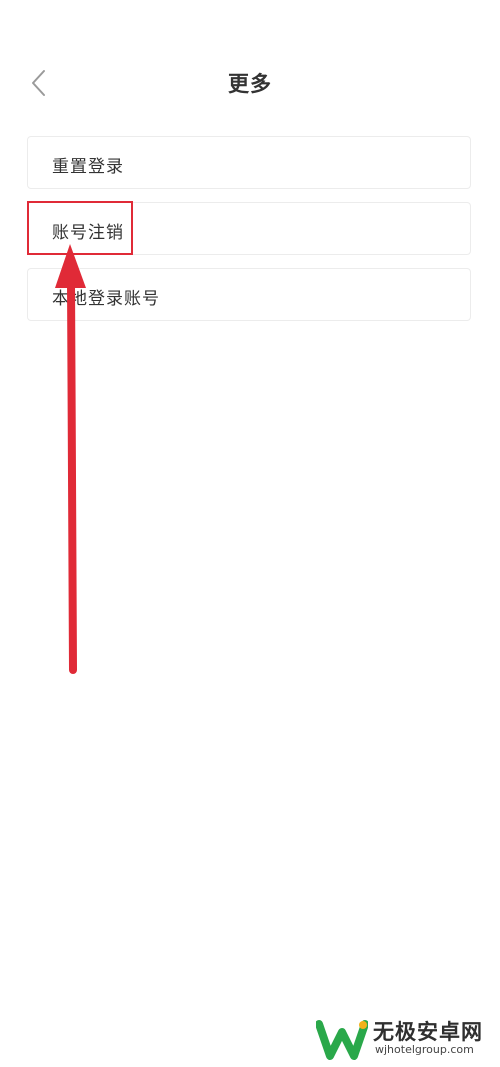 The image size is (500, 1067). What do you see at coordinates (249, 294) in the screenshot?
I see `menu-item-local-login-account: 本地登录账号` at bounding box center [249, 294].